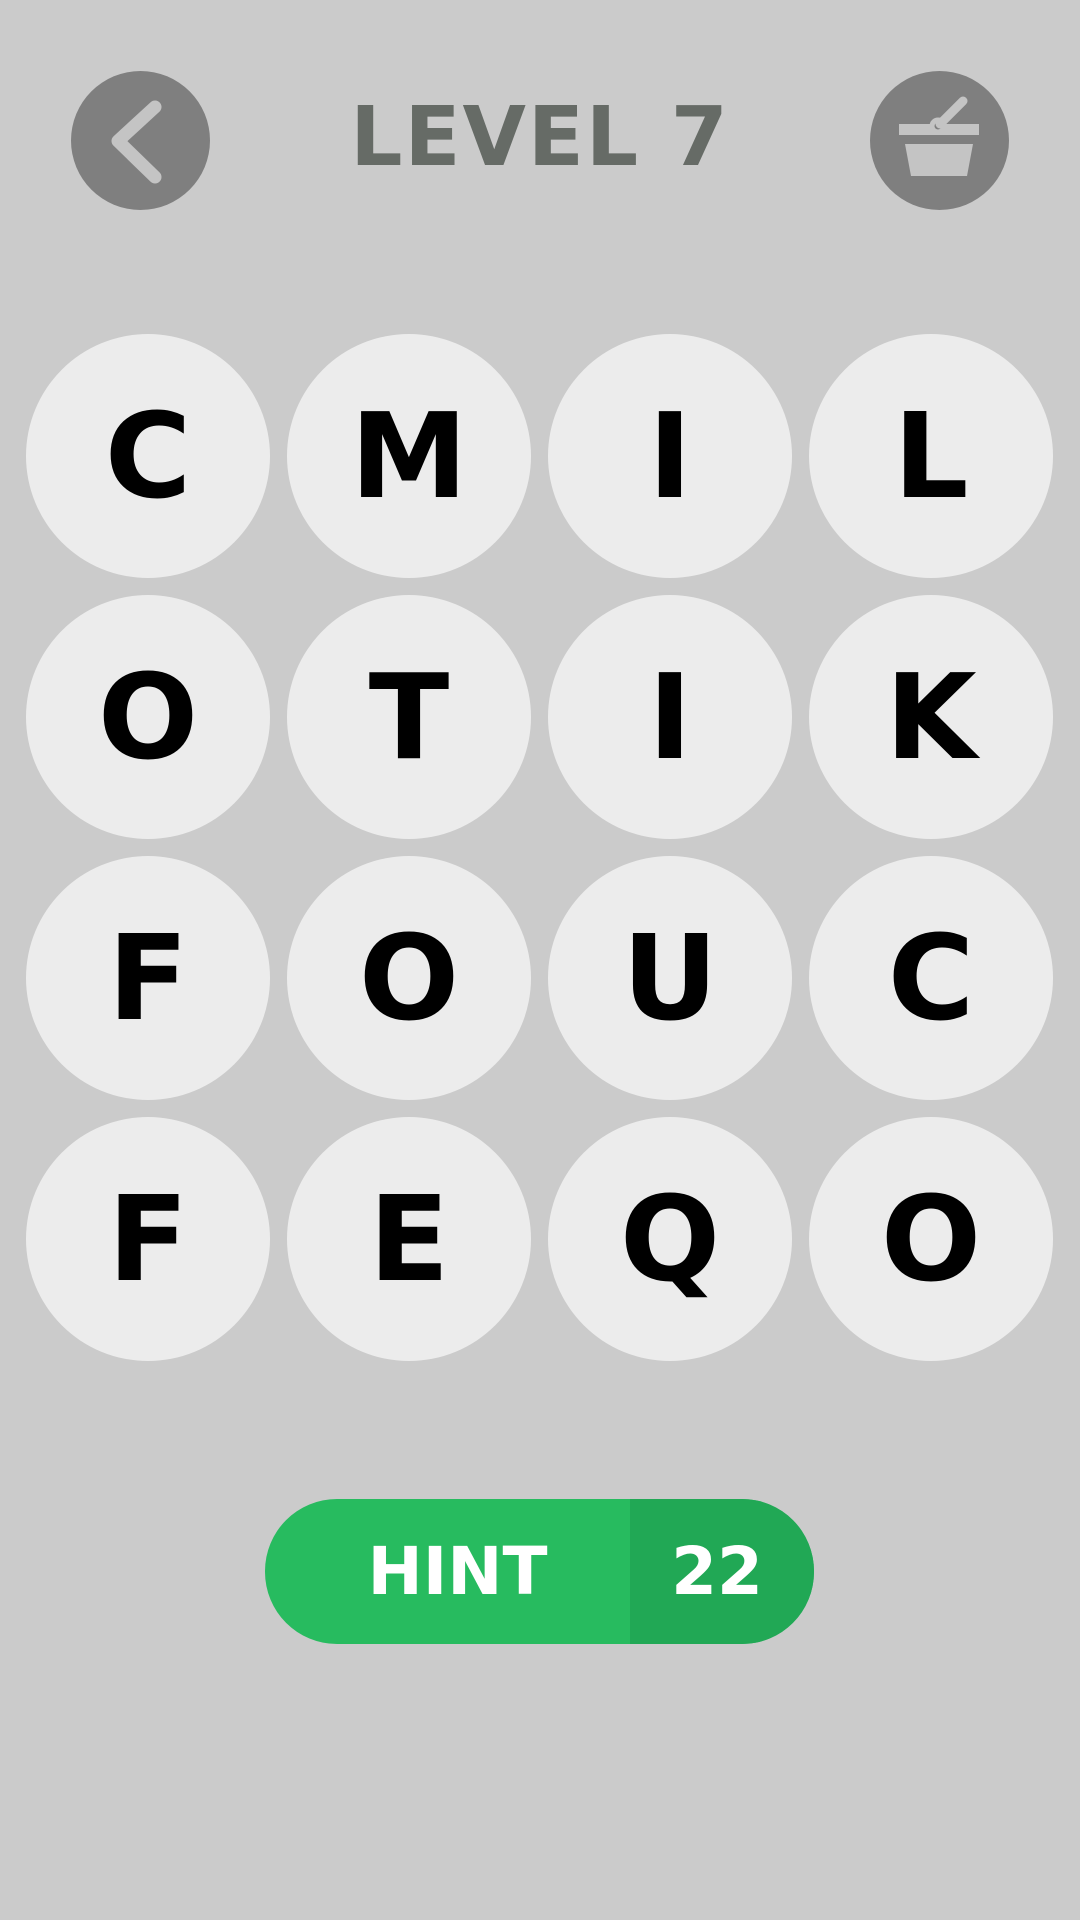 The height and width of the screenshot is (1920, 1080). I want to click on hint-count: 22, so click(717, 1571).